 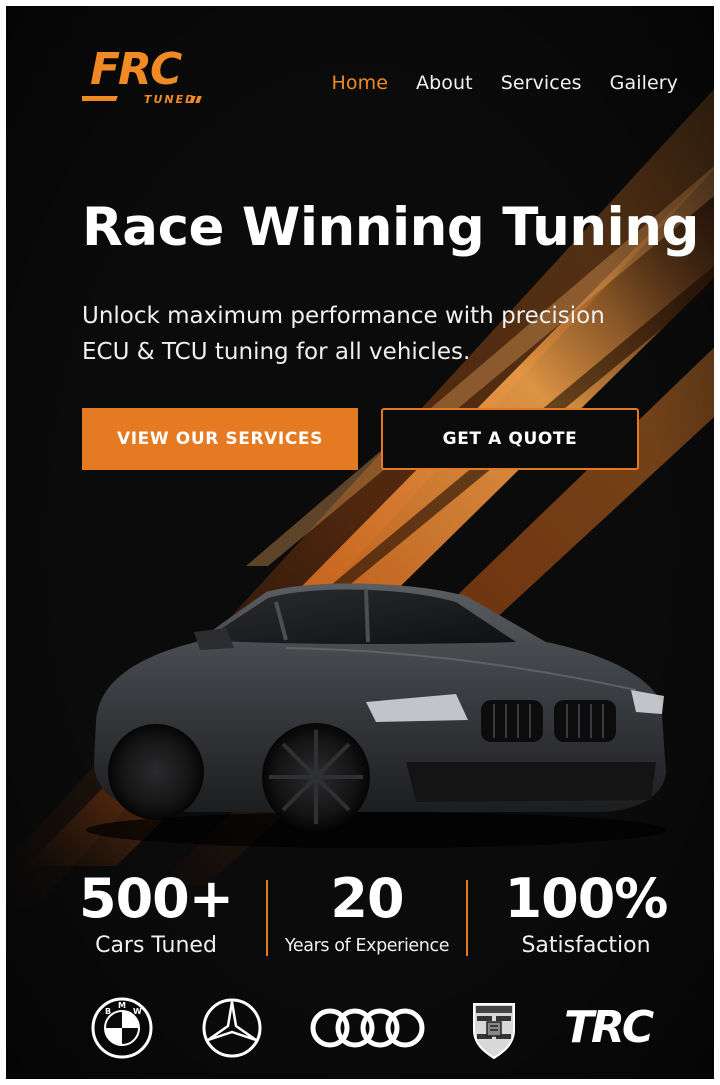 I want to click on bmw-logo-icon: B M W, so click(x=122, y=1028).